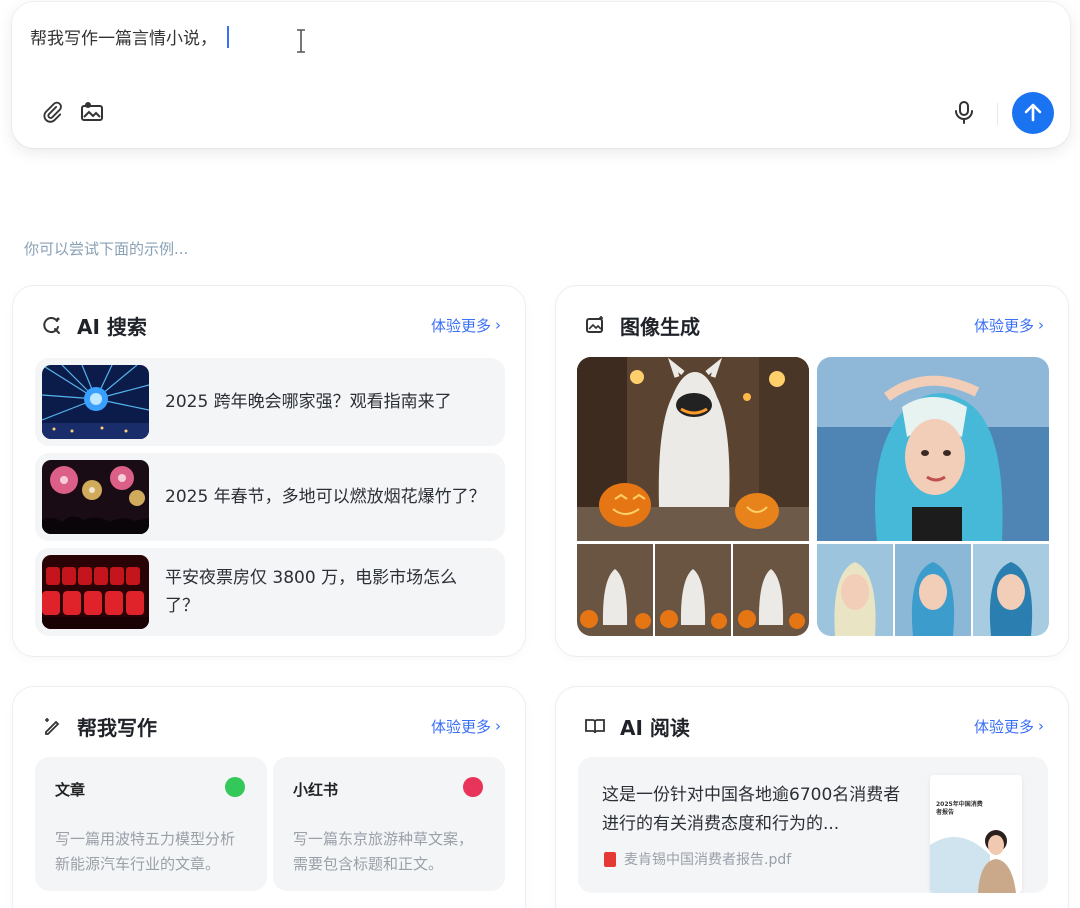 This screenshot has width=1080, height=908. Describe the element at coordinates (655, 727) in the screenshot. I see `ai-reading-title: AI 阅读` at that location.